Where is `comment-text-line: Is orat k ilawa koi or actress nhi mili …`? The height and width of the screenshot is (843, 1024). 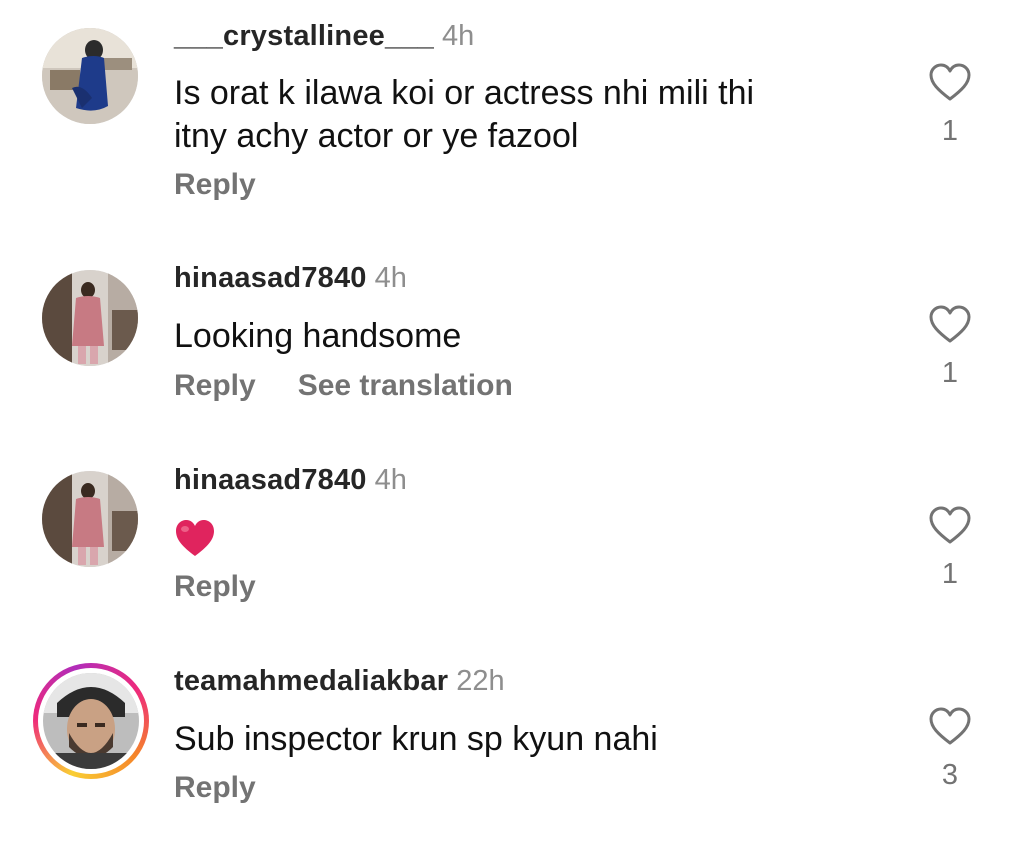 comment-text-line: Is orat k ilawa koi or actress nhi mili … is located at coordinates (464, 93).